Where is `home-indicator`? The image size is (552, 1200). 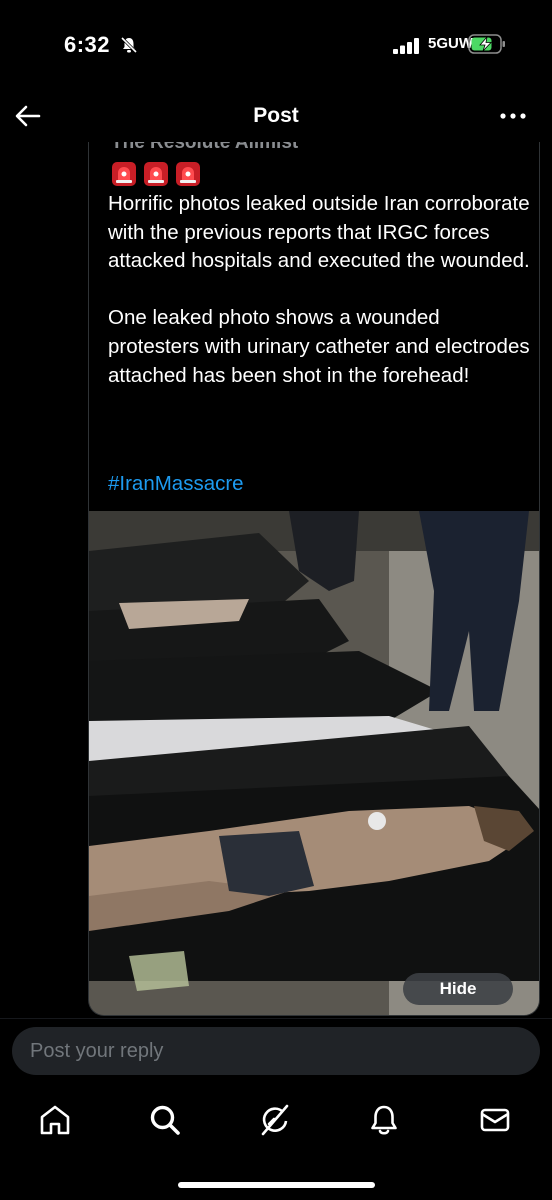
home-indicator is located at coordinates (276, 1185).